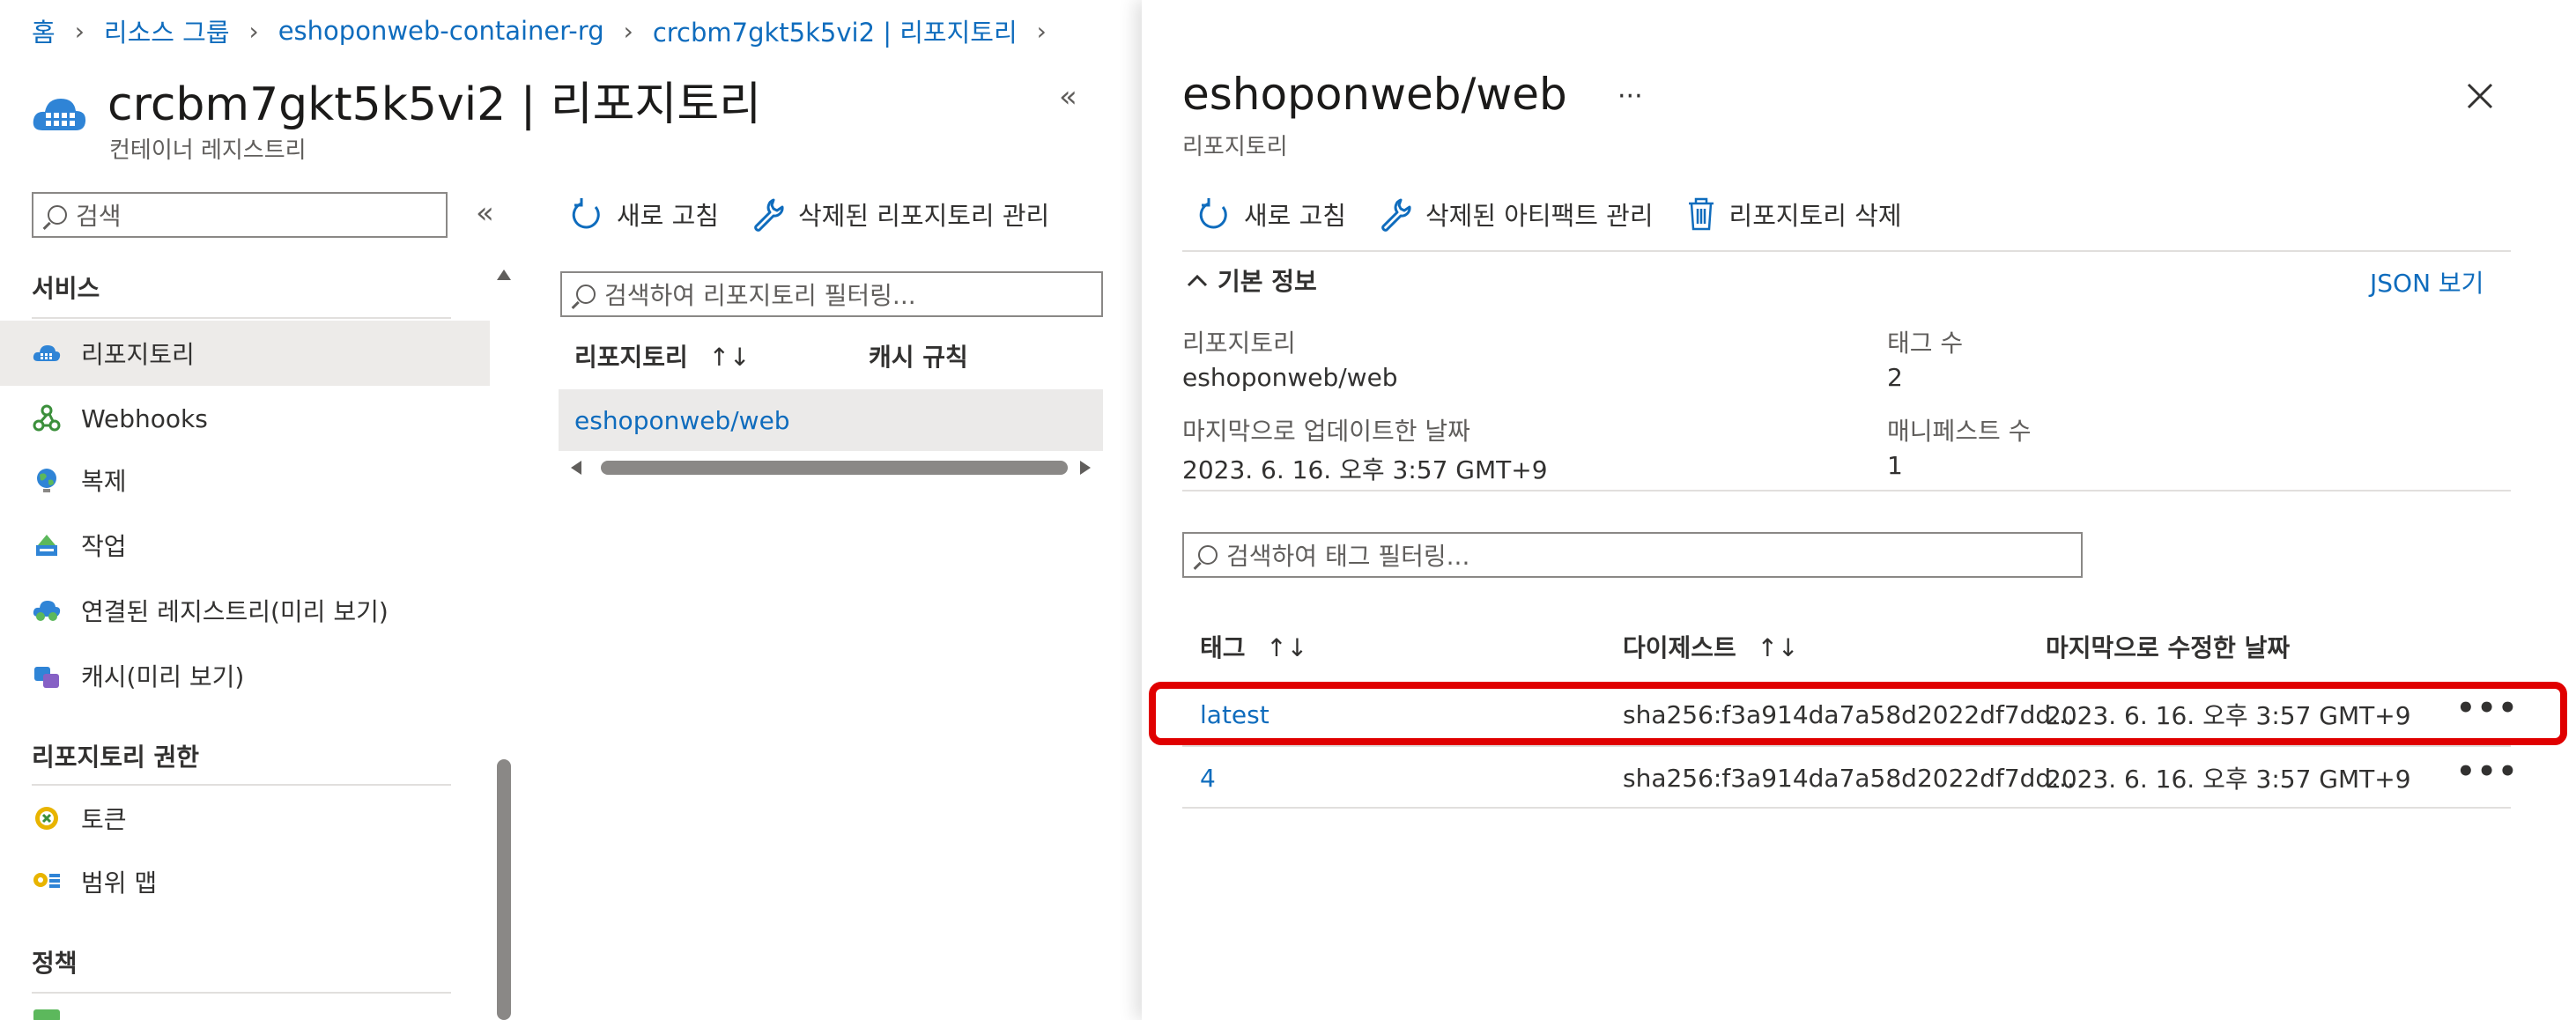  Describe the element at coordinates (47, 545) in the screenshot. I see `tasks-icon` at that location.